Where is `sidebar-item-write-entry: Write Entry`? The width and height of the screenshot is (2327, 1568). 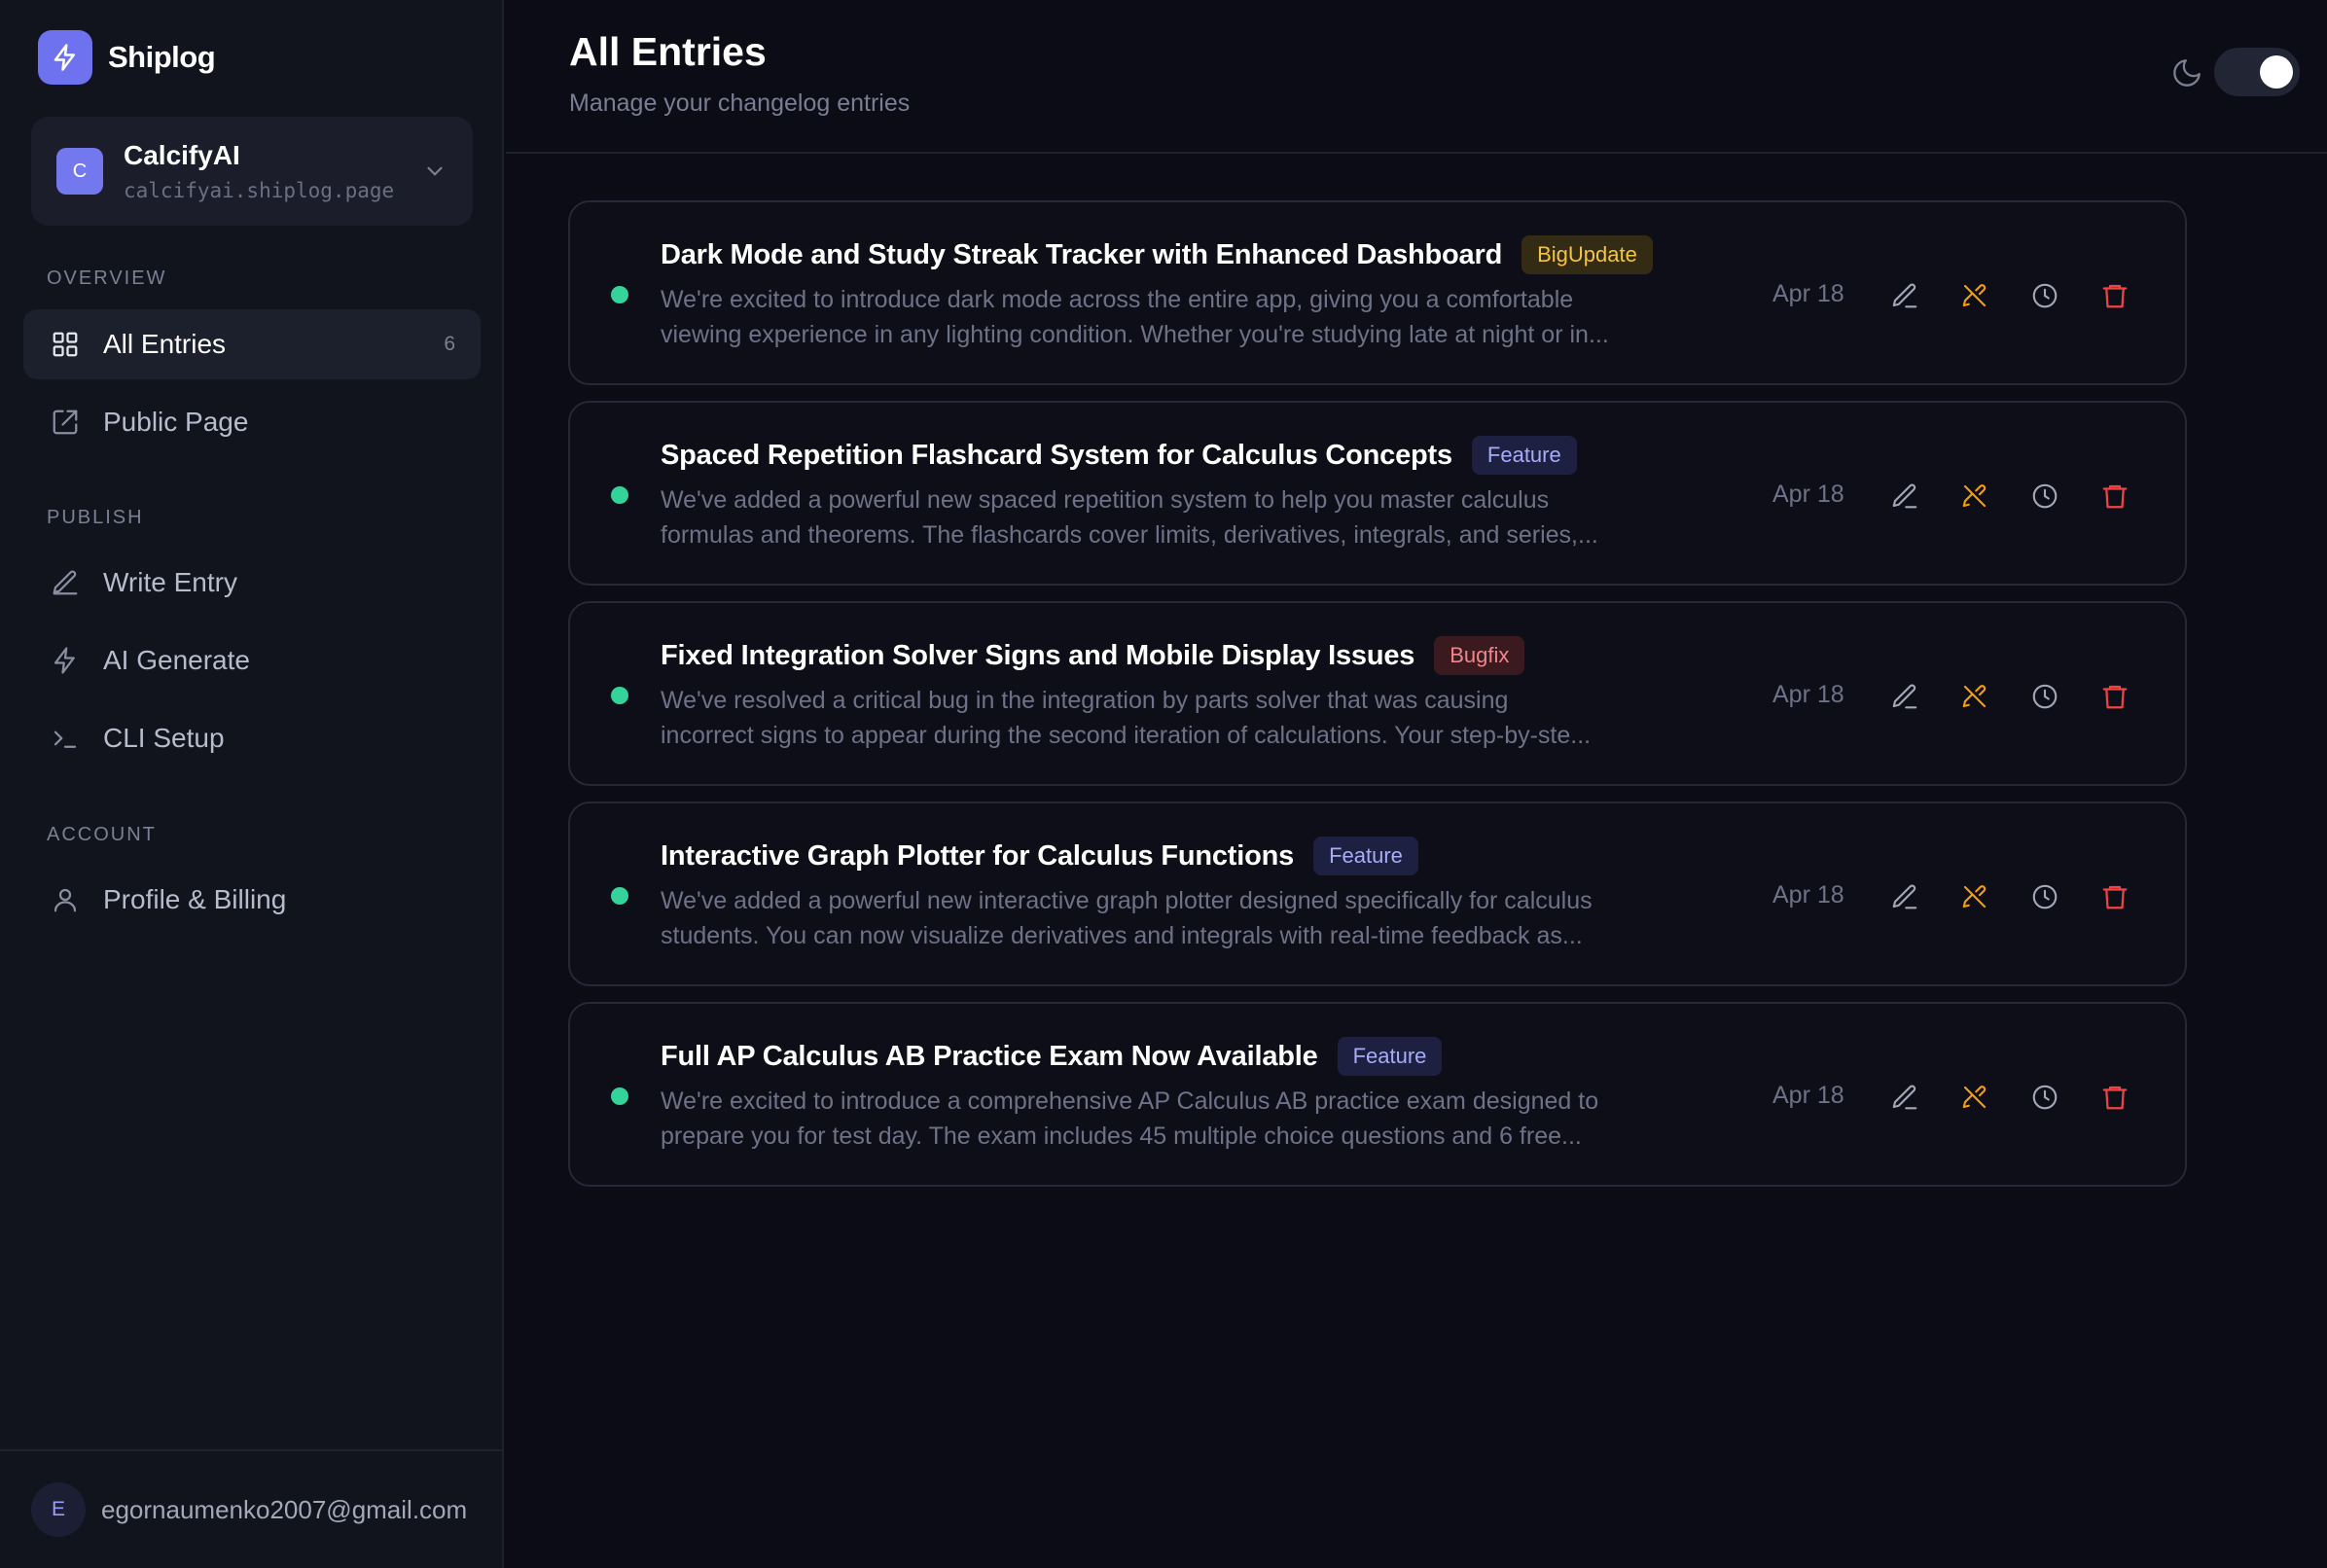 sidebar-item-write-entry: Write Entry is located at coordinates (252, 583).